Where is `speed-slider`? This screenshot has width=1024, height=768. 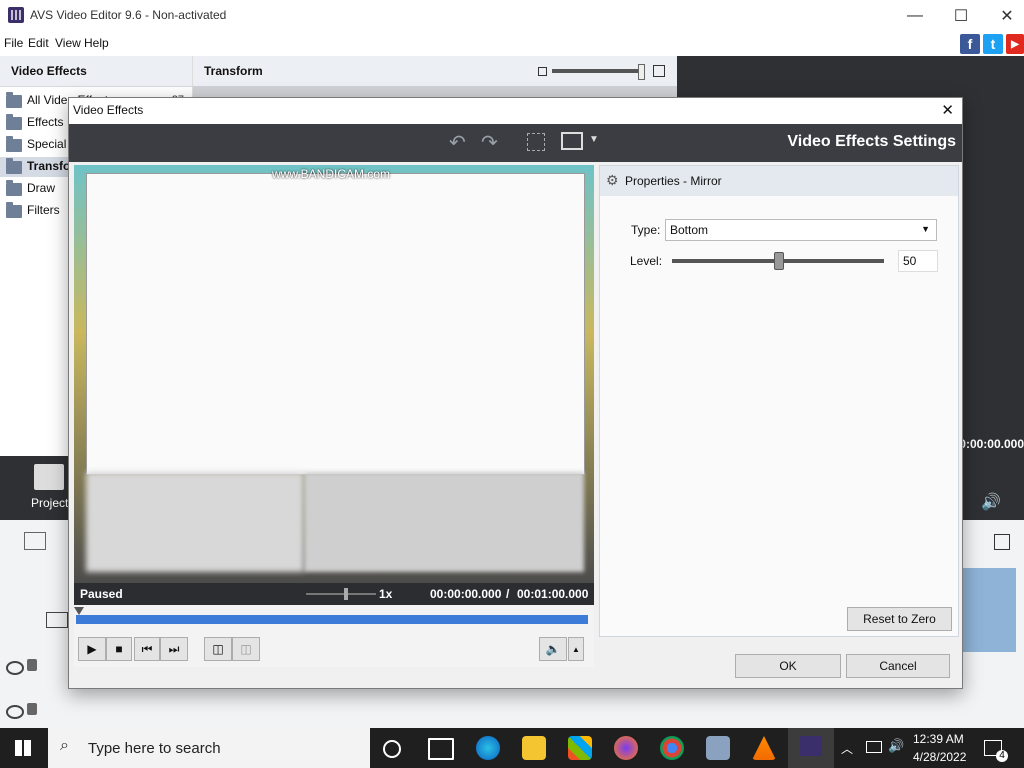
speed-slider is located at coordinates (341, 594).